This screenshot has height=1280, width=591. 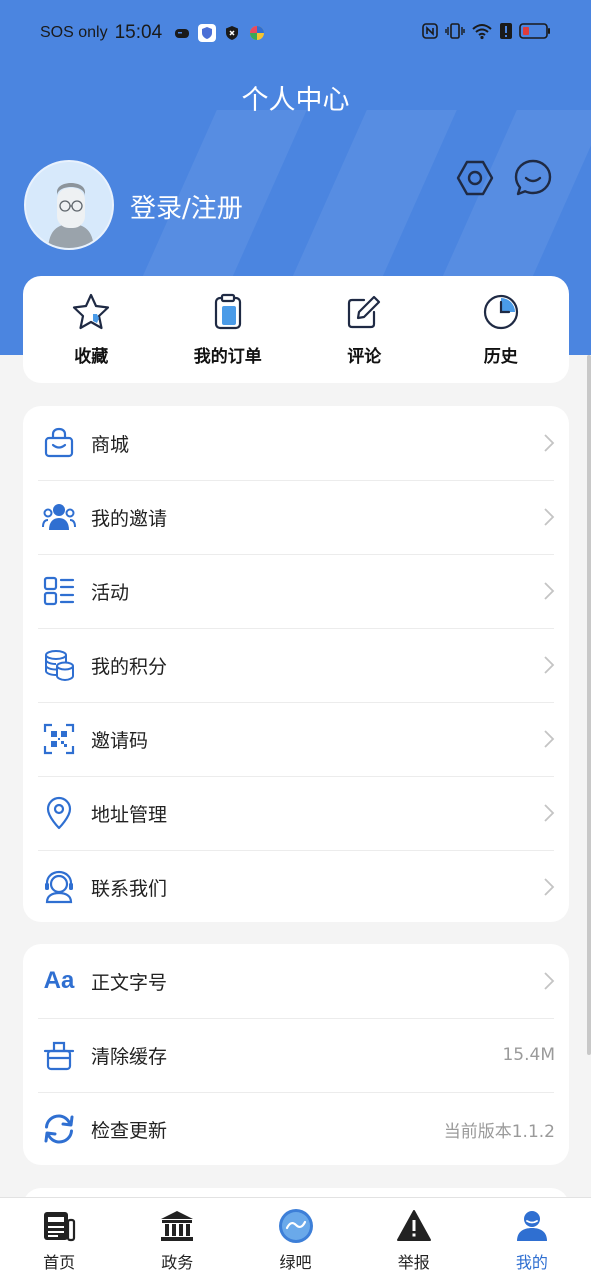 I want to click on quick-actions-card: 收藏 我的订单 评论 历史, so click(x=296, y=329).